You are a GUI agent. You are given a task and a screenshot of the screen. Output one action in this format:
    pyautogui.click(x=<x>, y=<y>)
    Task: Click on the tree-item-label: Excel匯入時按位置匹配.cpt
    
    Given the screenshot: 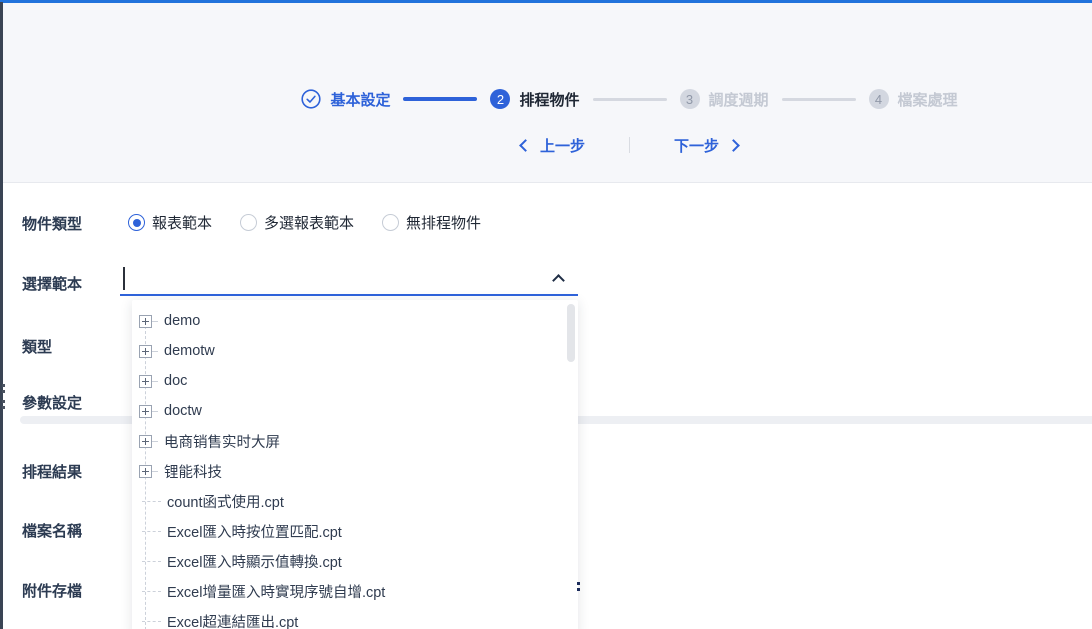 What is the action you would take?
    pyautogui.click(x=254, y=532)
    